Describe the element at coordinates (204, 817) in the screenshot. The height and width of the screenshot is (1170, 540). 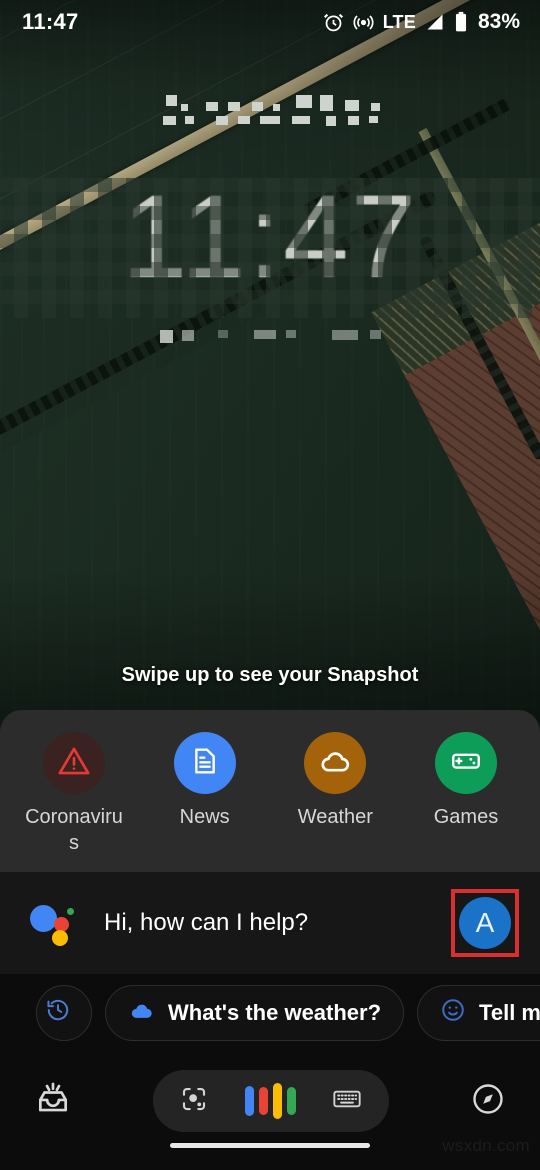
I see `shortcut-label: News` at that location.